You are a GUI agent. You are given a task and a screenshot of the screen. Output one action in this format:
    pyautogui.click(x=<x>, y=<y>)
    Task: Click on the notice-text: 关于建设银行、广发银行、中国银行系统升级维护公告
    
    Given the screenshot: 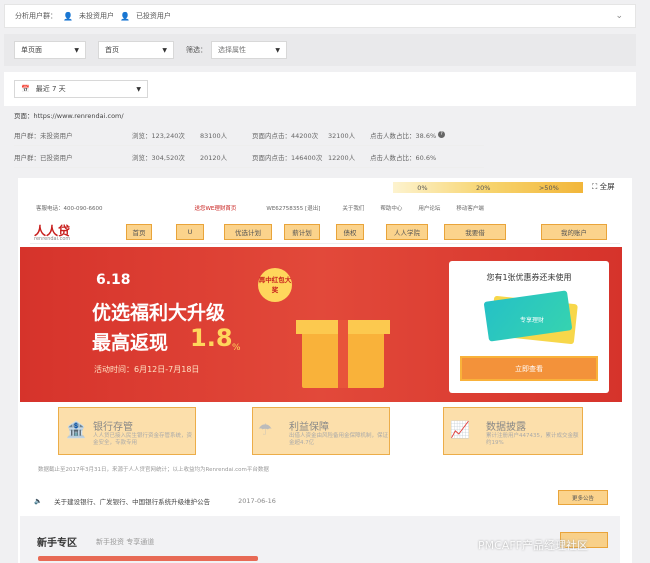 What is the action you would take?
    pyautogui.click(x=132, y=501)
    